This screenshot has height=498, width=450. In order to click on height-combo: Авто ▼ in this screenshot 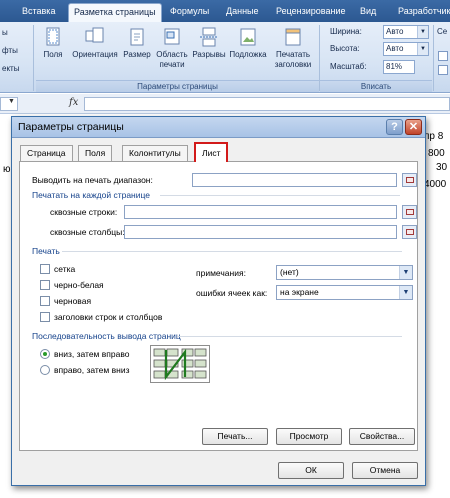, I will do `click(406, 49)`.